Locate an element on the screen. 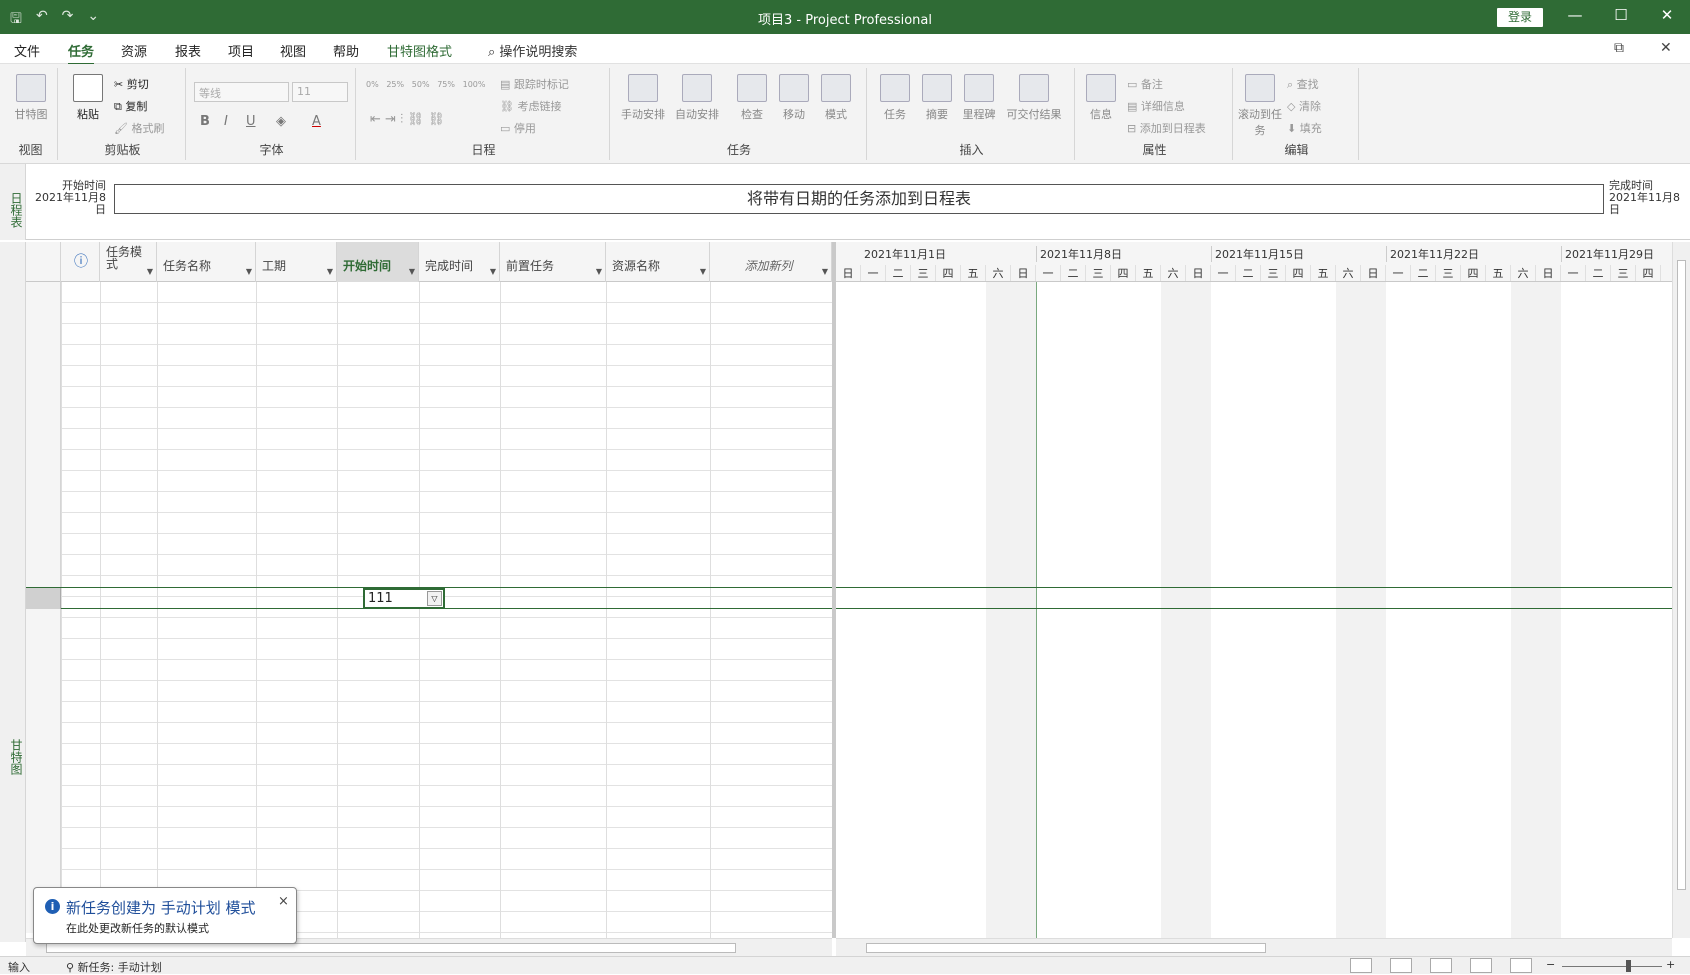  tab-view: 视图 is located at coordinates (293, 50).